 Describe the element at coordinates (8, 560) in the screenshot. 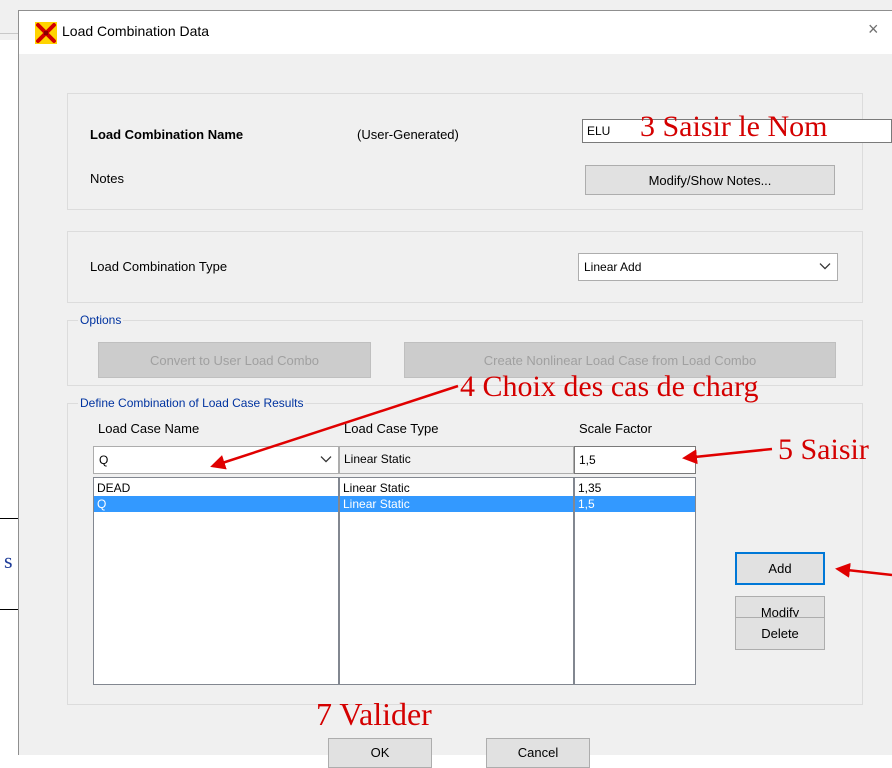

I see `background-annotation-text: s` at that location.